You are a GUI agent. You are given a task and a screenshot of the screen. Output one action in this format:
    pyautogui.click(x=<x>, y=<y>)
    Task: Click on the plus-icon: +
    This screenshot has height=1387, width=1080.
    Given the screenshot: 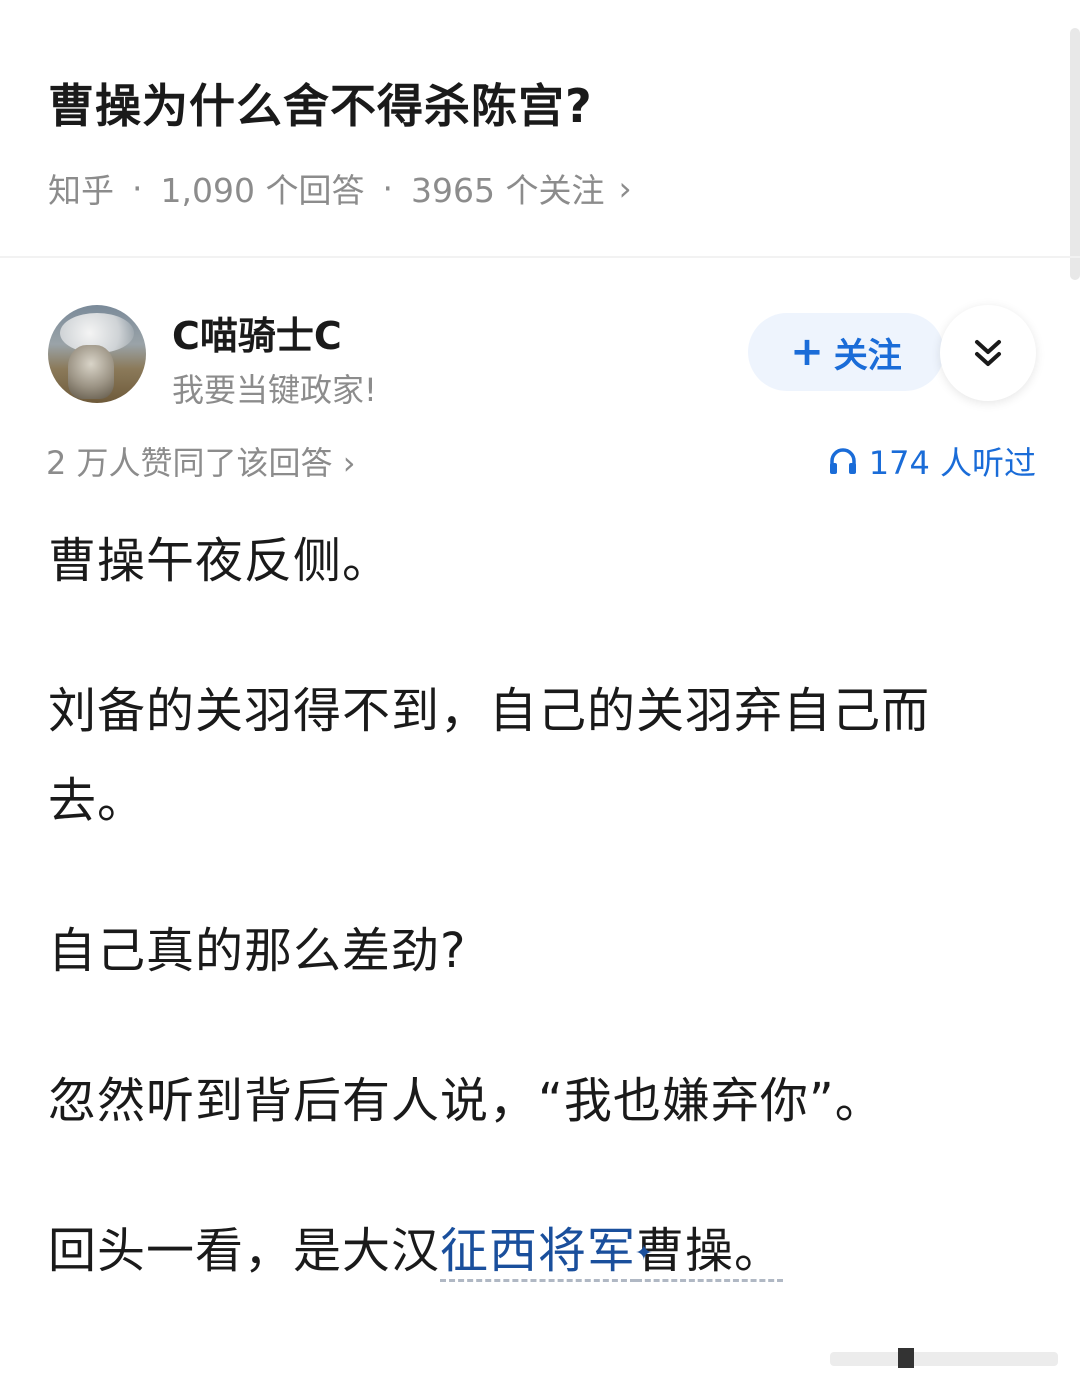 What is the action you would take?
    pyautogui.click(x=807, y=352)
    